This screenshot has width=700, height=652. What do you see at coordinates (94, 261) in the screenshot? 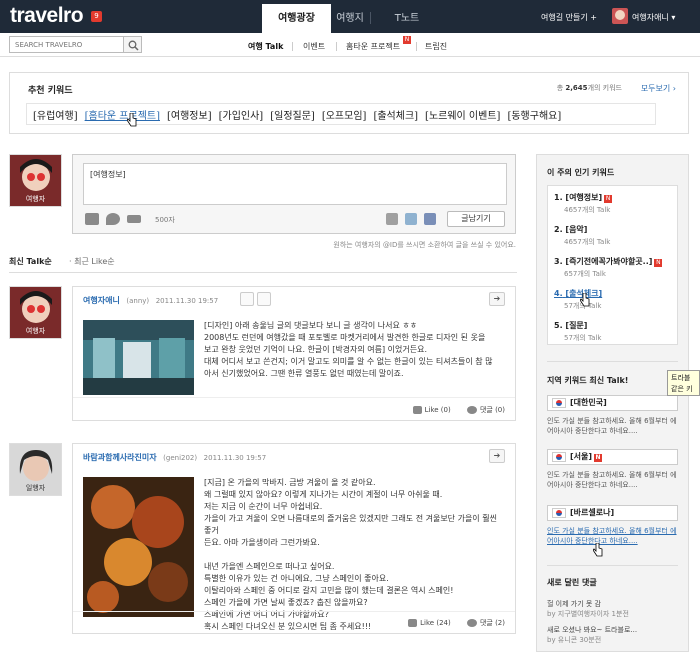
I see `sort-recent-like: 최근 Like순` at bounding box center [94, 261].